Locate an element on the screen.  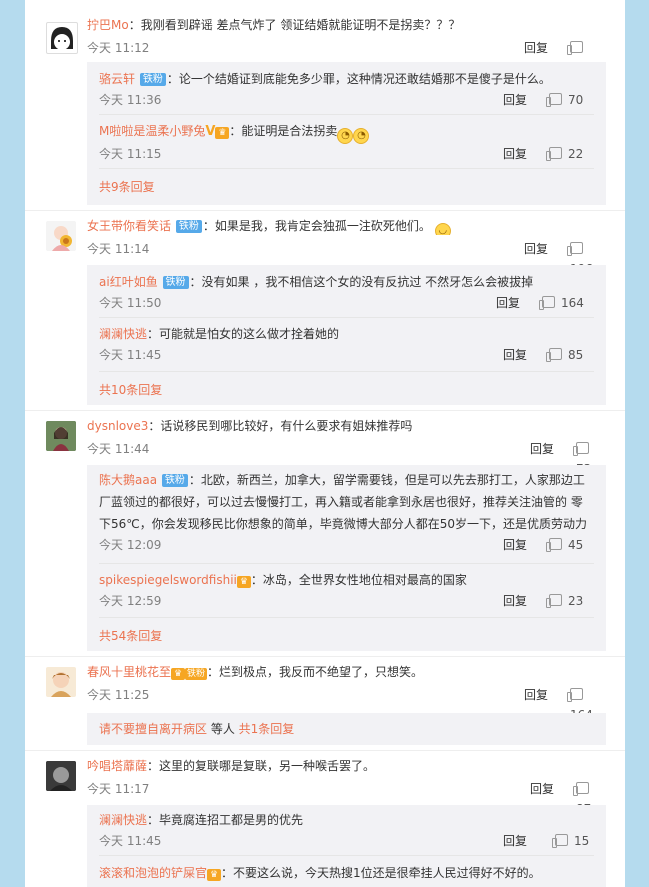
username-link: 拧巴Mo is located at coordinates (108, 25).